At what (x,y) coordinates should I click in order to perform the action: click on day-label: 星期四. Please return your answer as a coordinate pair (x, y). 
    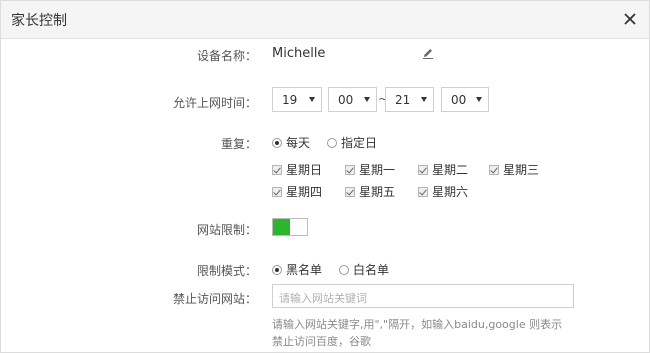
    Looking at the image, I should click on (304, 192).